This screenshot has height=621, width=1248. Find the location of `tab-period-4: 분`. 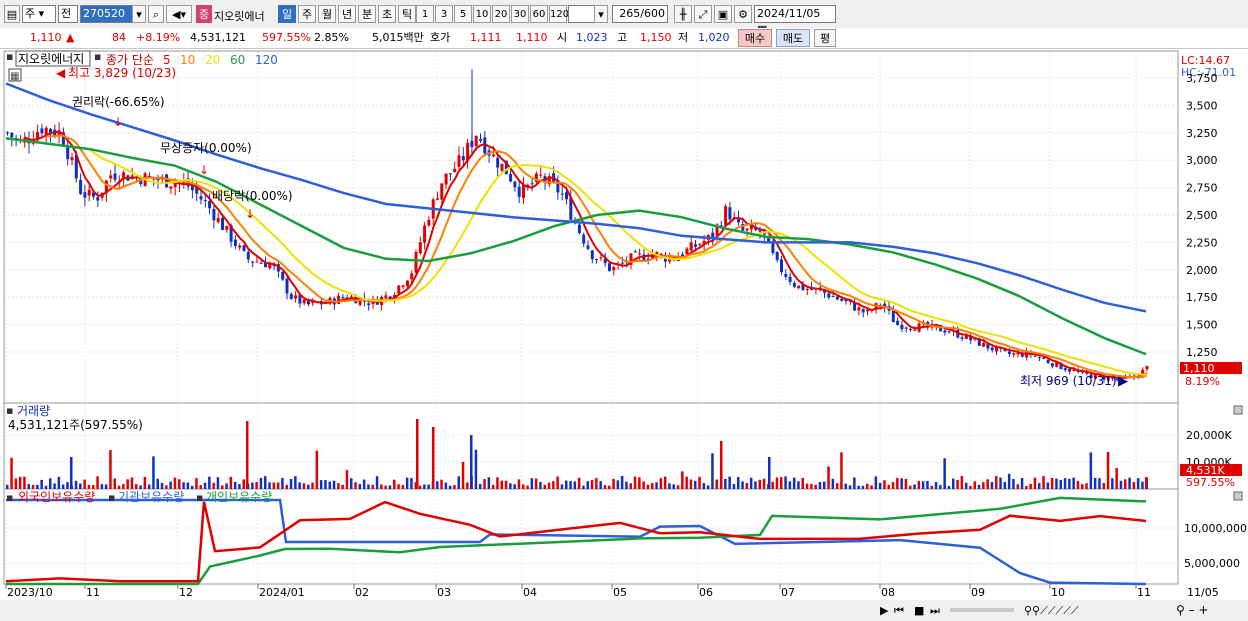

tab-period-4: 분 is located at coordinates (367, 14).